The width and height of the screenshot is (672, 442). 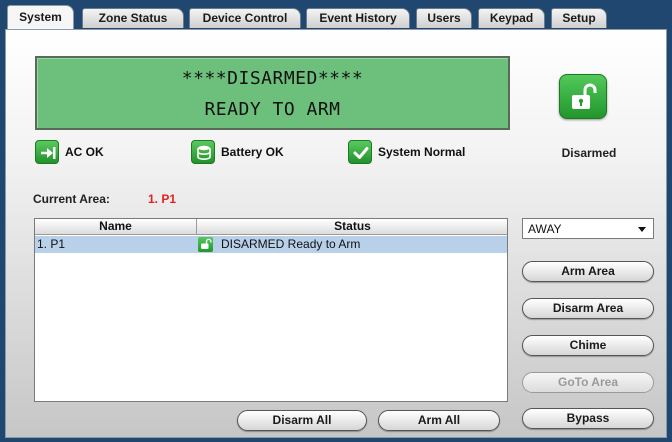 I want to click on arm-status-text: Disarmed, so click(x=589, y=153).